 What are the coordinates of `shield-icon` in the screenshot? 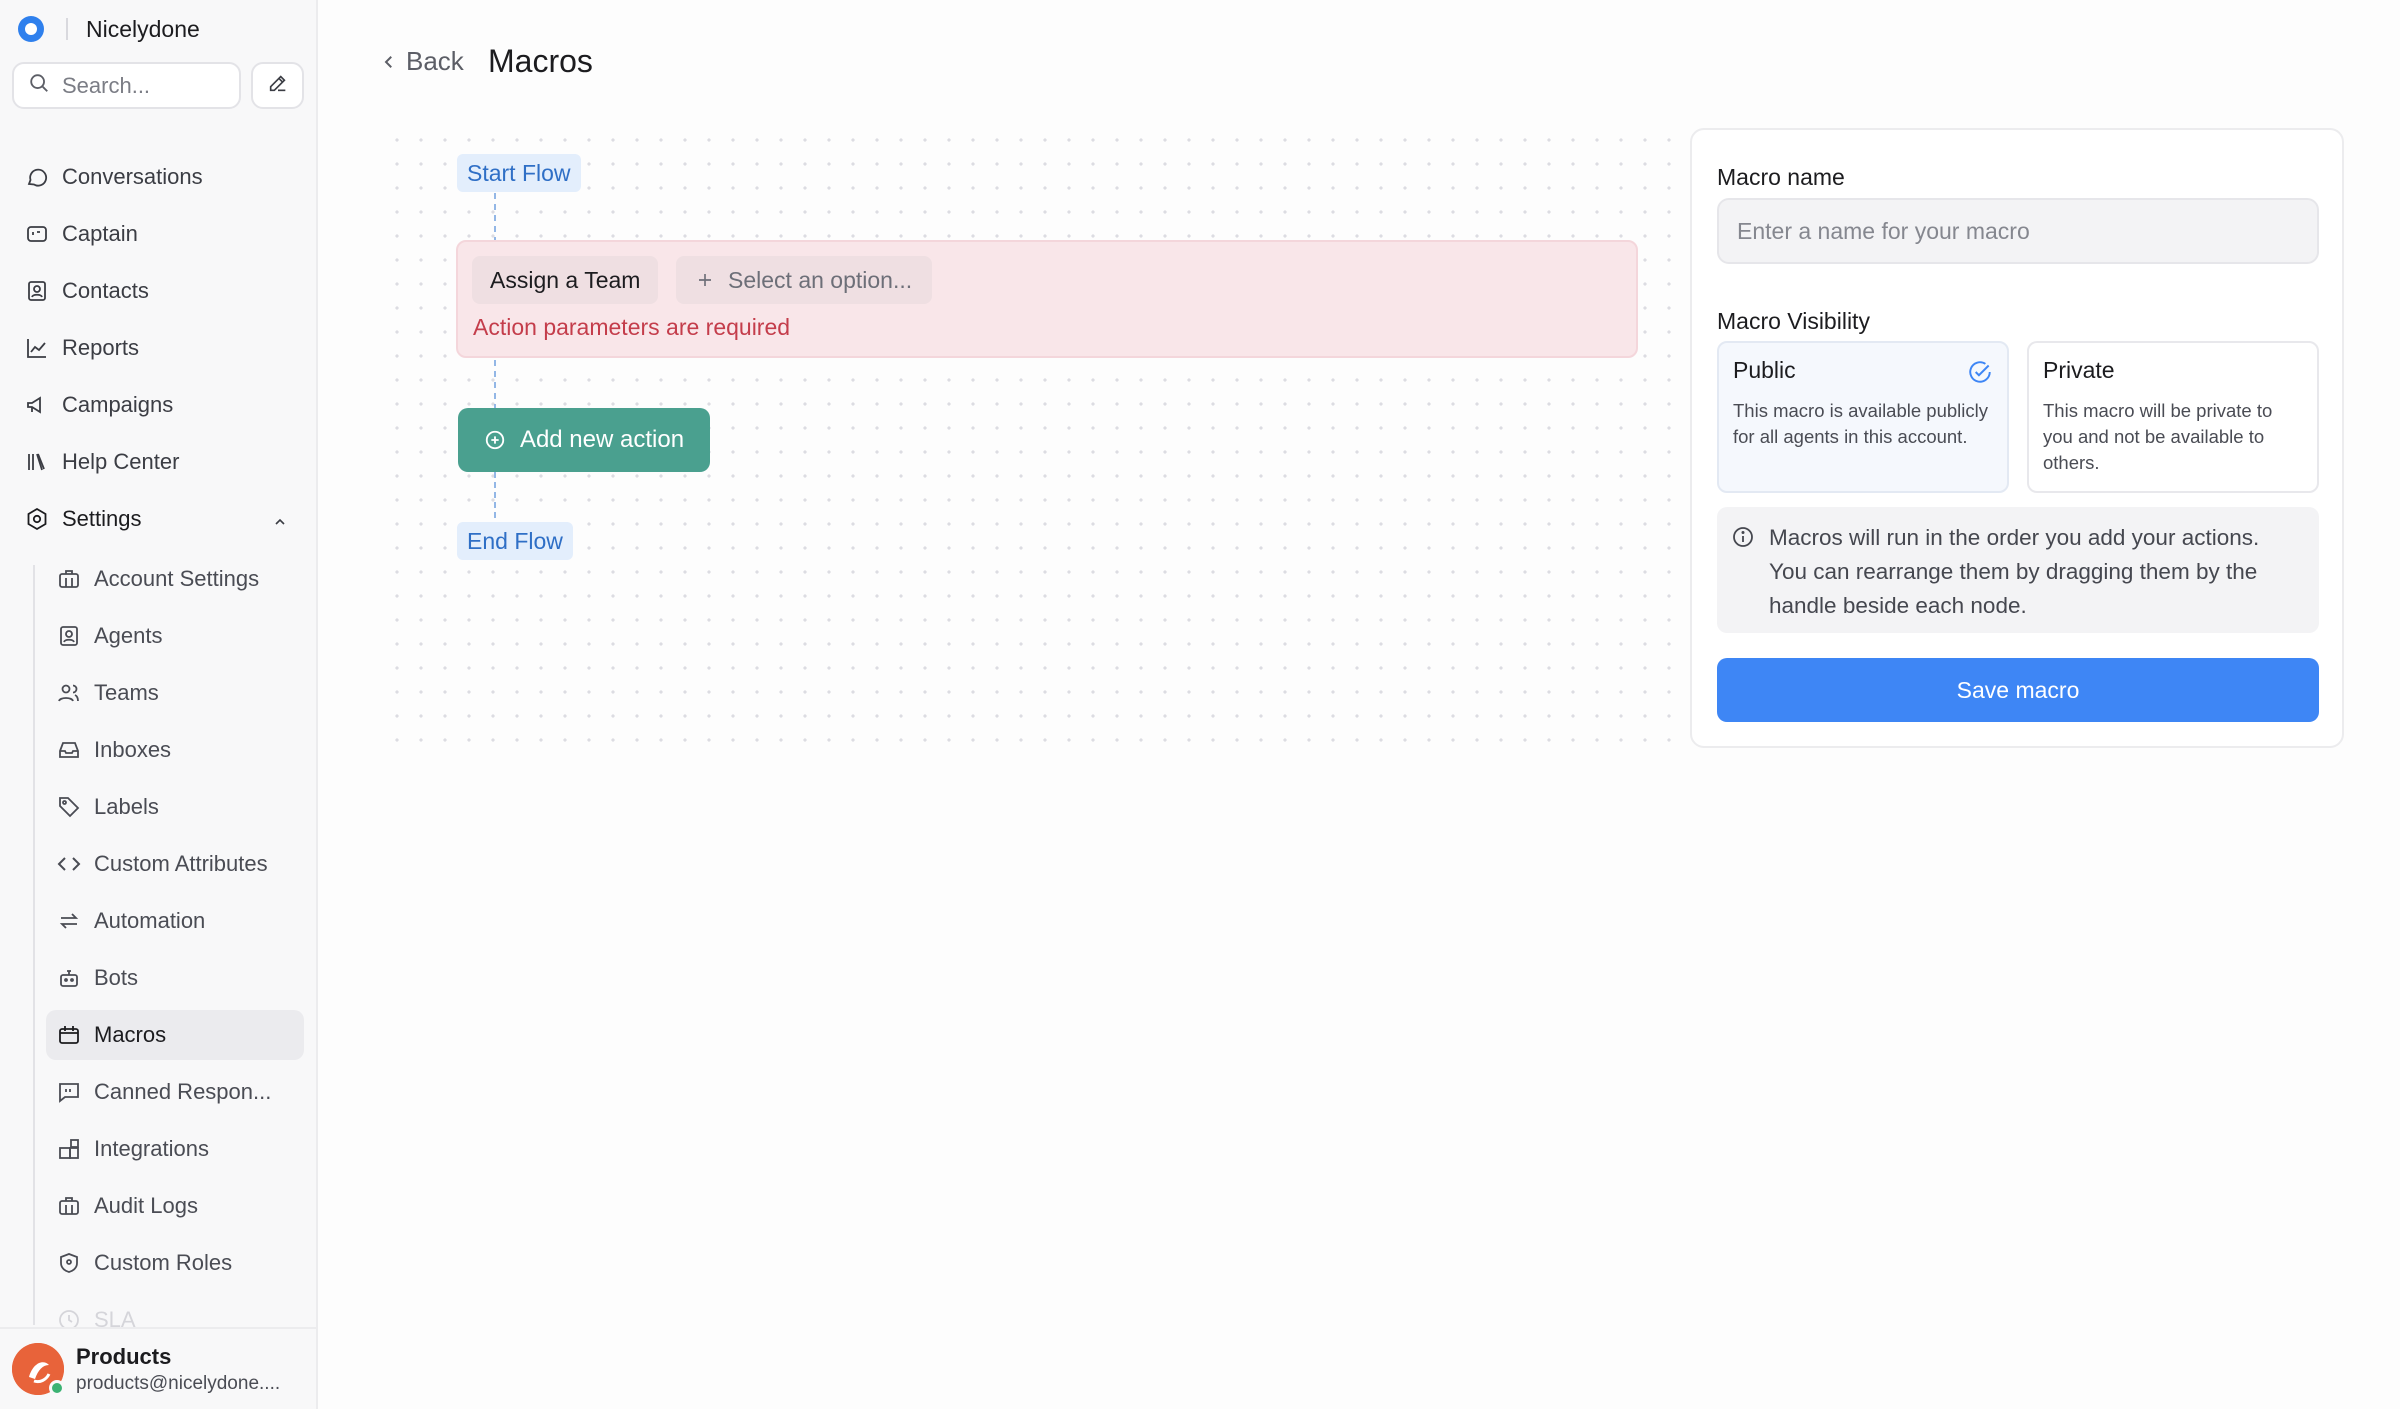 It's located at (69, 1263).